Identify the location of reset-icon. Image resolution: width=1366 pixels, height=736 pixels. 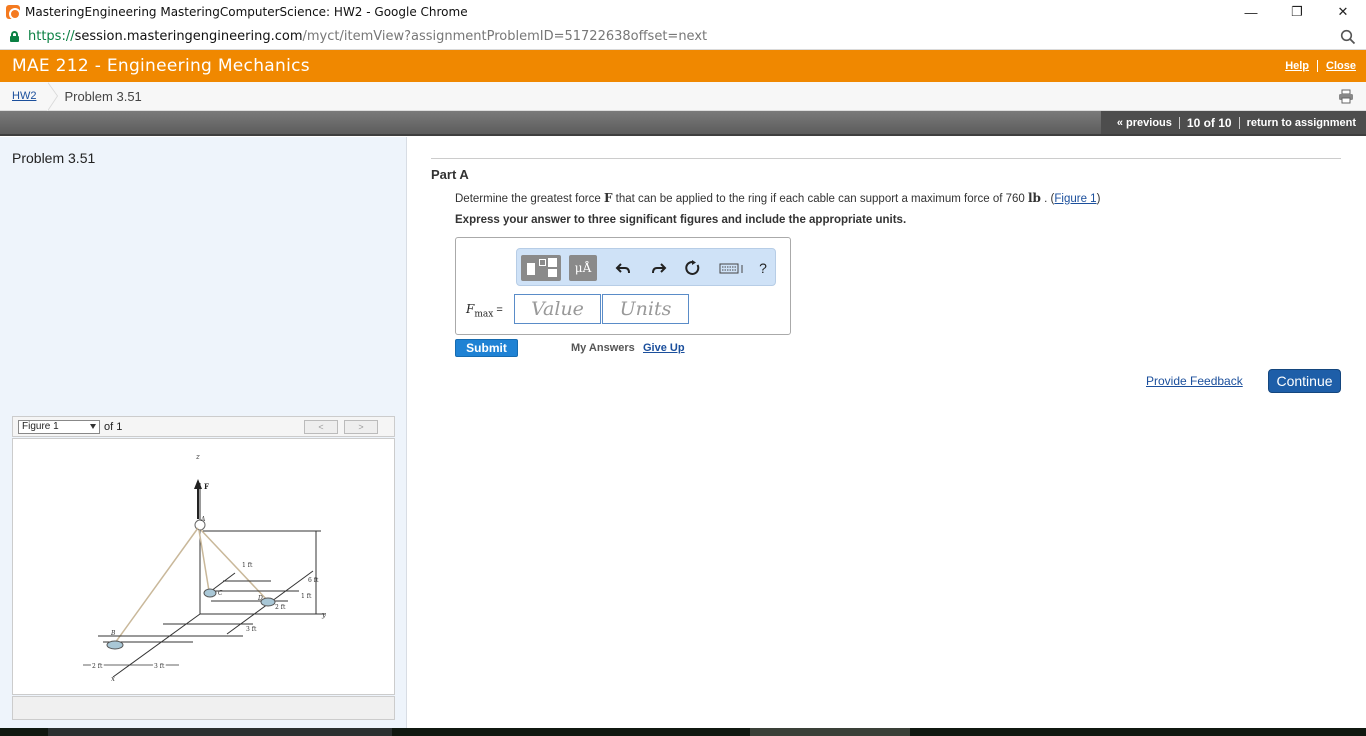
(693, 268).